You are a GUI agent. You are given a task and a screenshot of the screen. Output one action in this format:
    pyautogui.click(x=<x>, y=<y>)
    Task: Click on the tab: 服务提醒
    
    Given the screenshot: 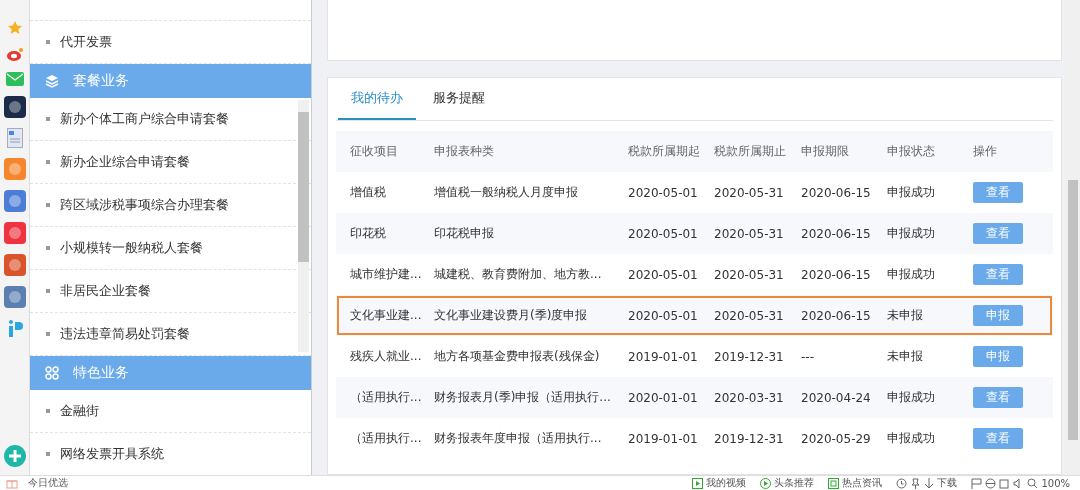 What is the action you would take?
    pyautogui.click(x=459, y=99)
    